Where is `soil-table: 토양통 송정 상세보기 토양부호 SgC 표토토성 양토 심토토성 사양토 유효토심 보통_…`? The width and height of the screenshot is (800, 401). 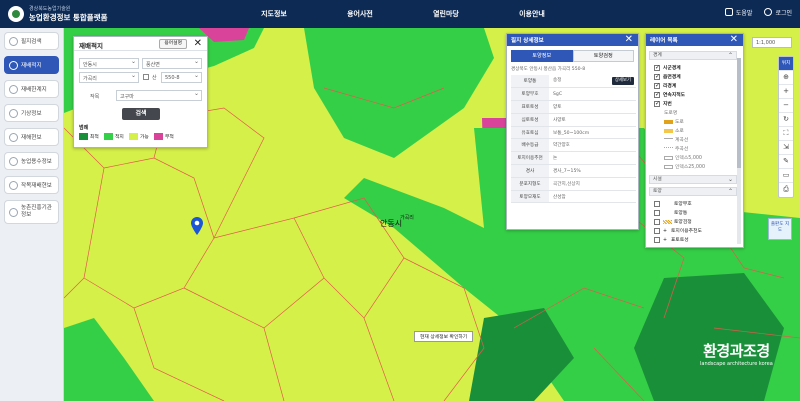 soil-table: 토양통 송정 상세보기 토양부호 SgC 표토토성 양토 심토토성 사양토 유효토심 보통_… is located at coordinates (573, 139).